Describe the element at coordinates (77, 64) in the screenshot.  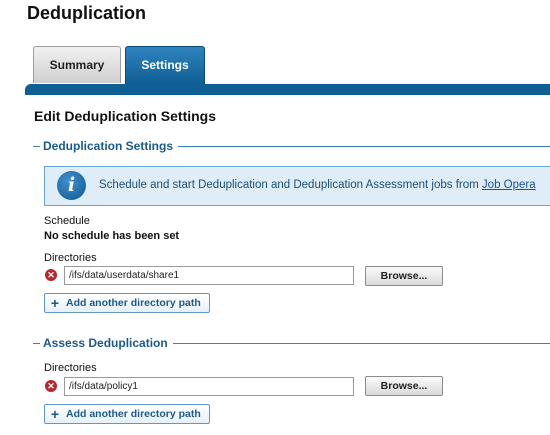
I see `tab-summary: Summary` at that location.